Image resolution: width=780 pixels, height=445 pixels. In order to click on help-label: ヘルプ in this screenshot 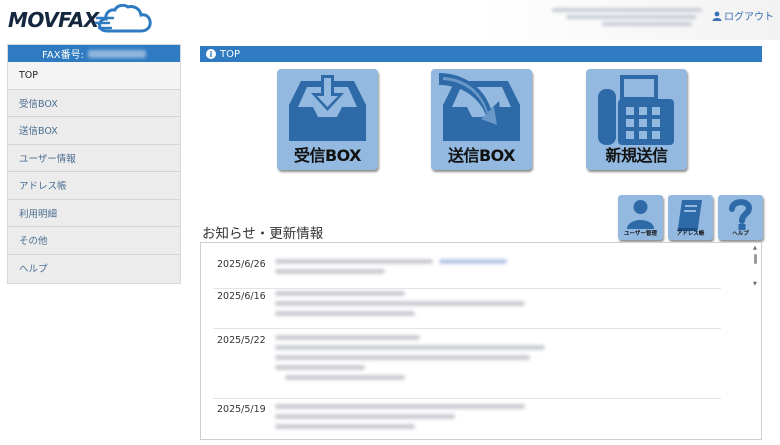, I will do `click(740, 234)`.